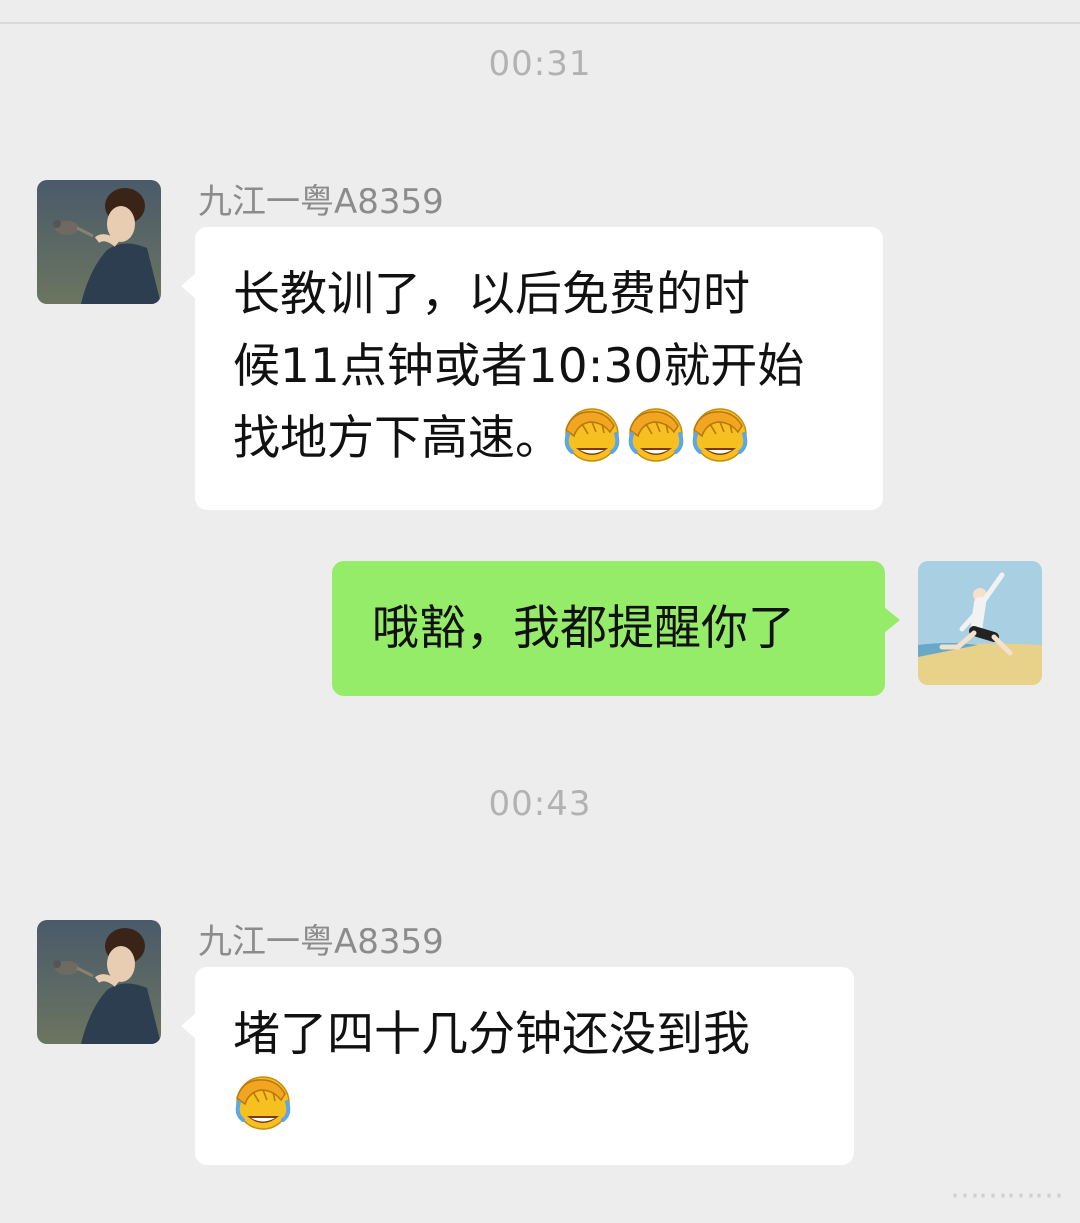 The width and height of the screenshot is (1080, 1223). What do you see at coordinates (543, 1107) in the screenshot?
I see `message-emoji-line` at bounding box center [543, 1107].